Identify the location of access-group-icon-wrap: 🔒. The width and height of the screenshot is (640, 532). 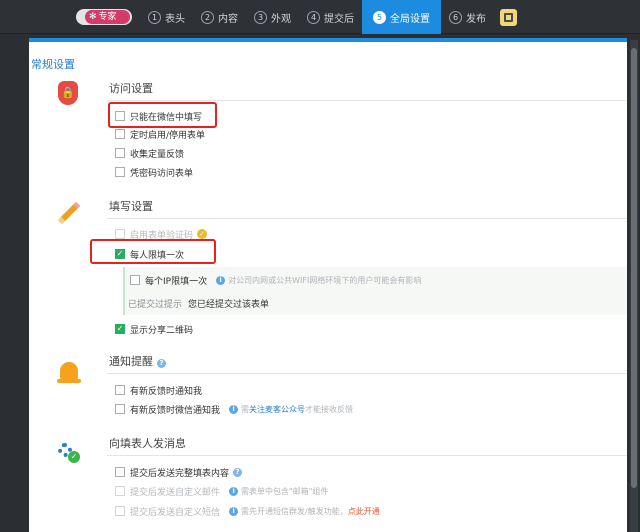
(68, 93).